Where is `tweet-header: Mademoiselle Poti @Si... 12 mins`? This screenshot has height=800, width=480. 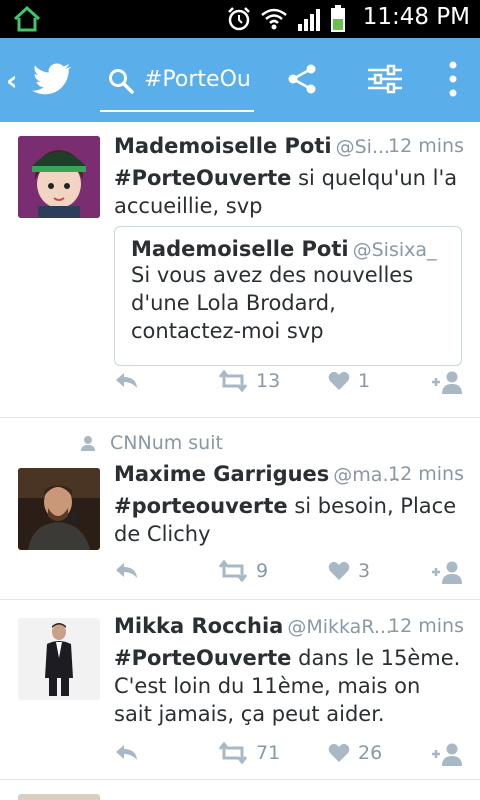 tweet-header: Mademoiselle Poti @Si... 12 mins is located at coordinates (289, 149).